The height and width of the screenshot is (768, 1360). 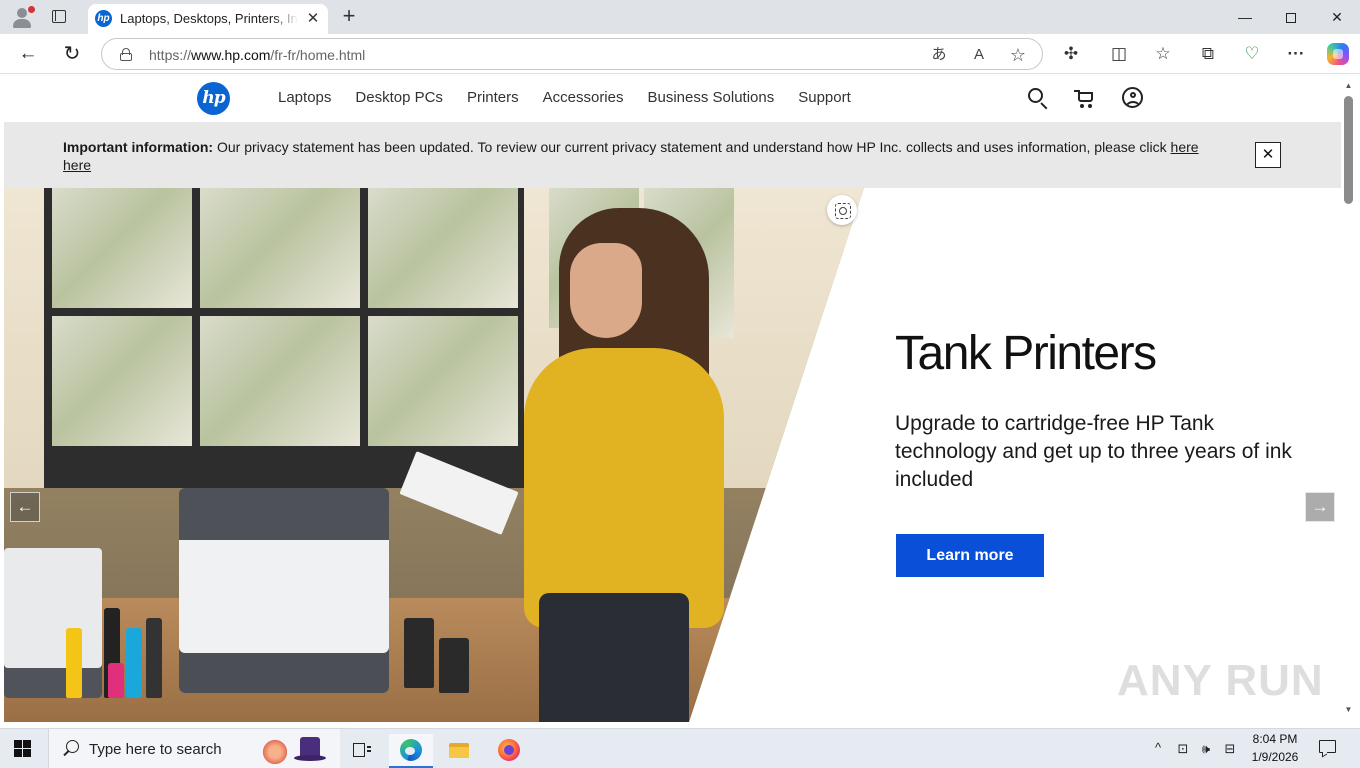 What do you see at coordinates (824, 97) in the screenshot?
I see `nav-support: Support` at bounding box center [824, 97].